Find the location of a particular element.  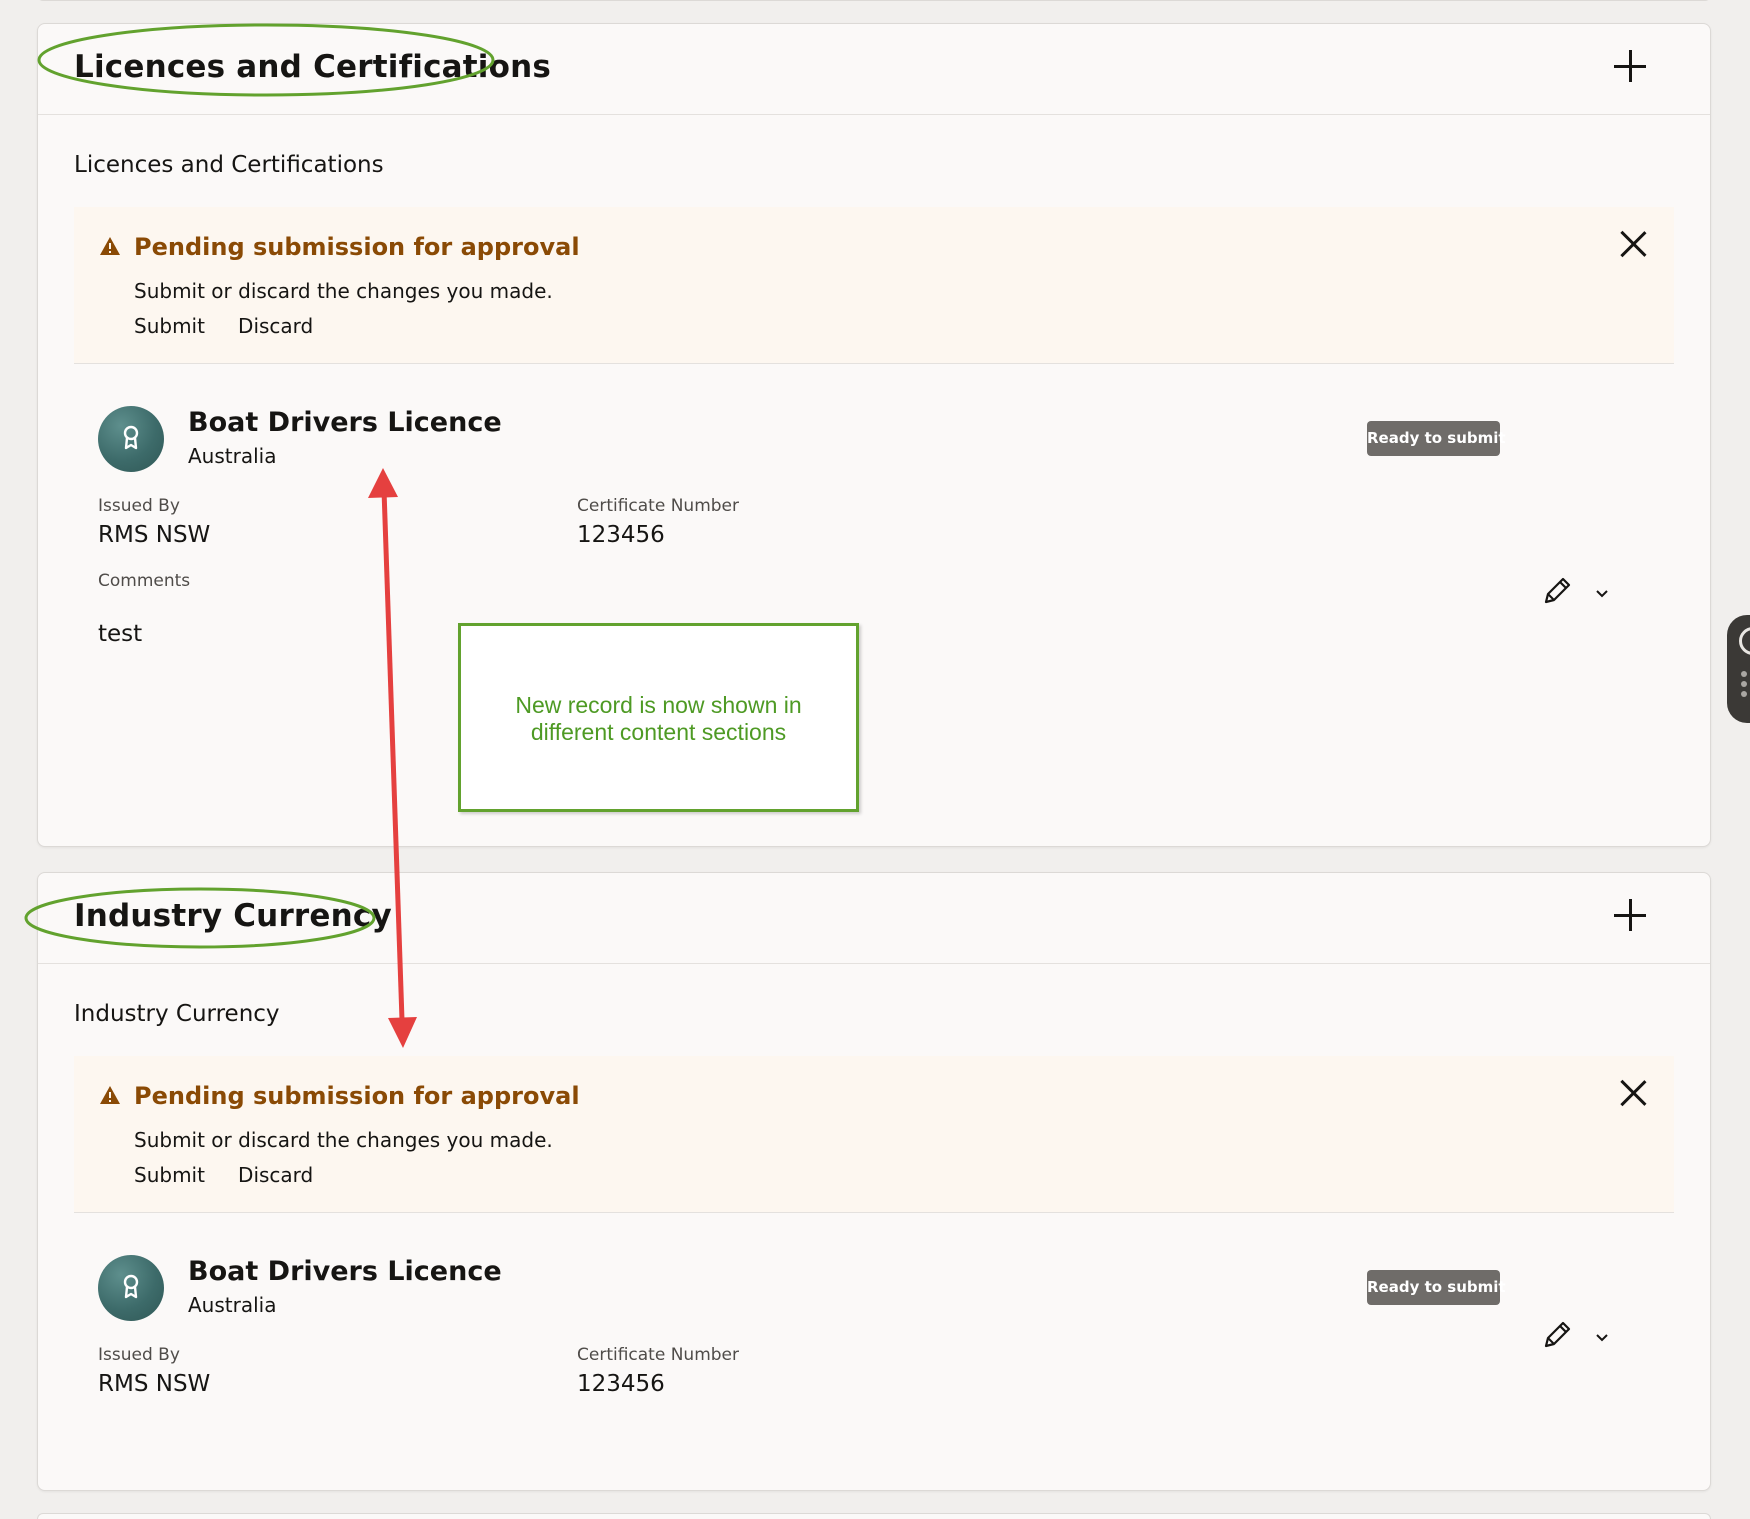

card-header: Industry Currency is located at coordinates (874, 918).